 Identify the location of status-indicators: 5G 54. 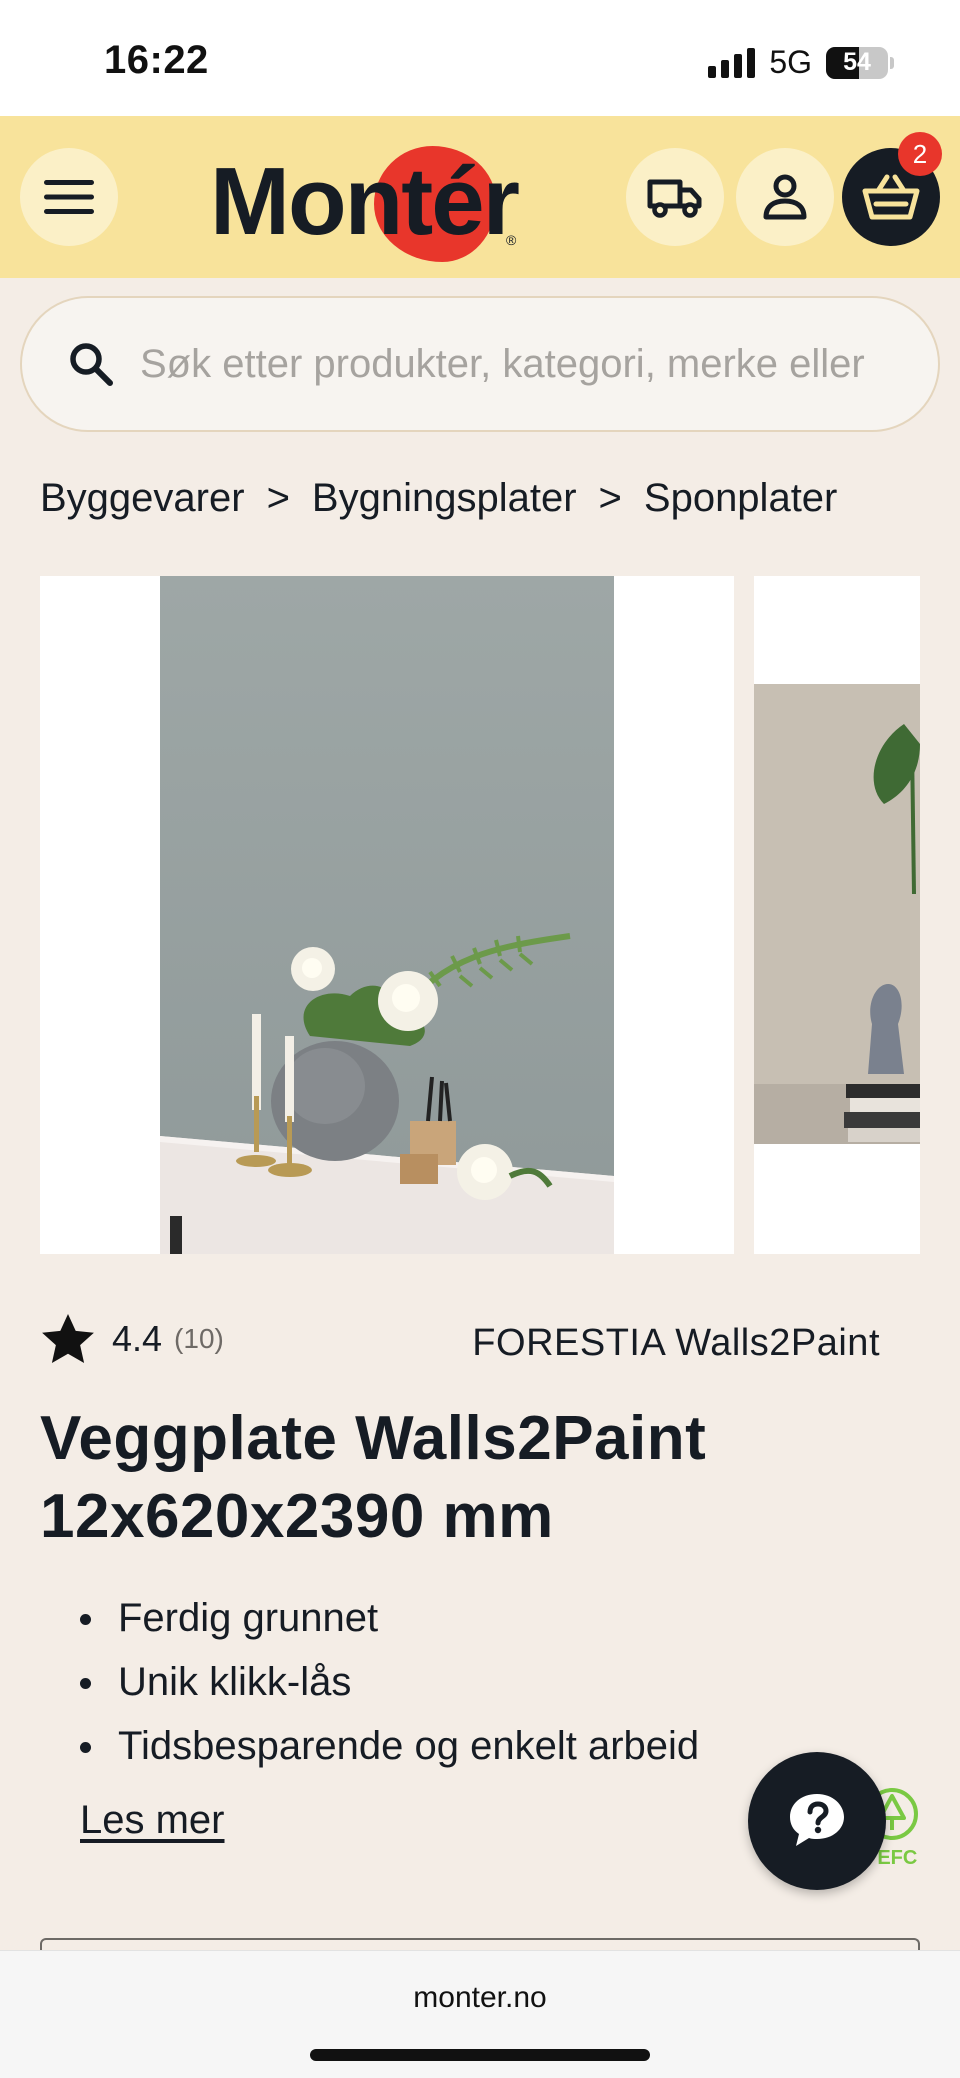
(801, 62).